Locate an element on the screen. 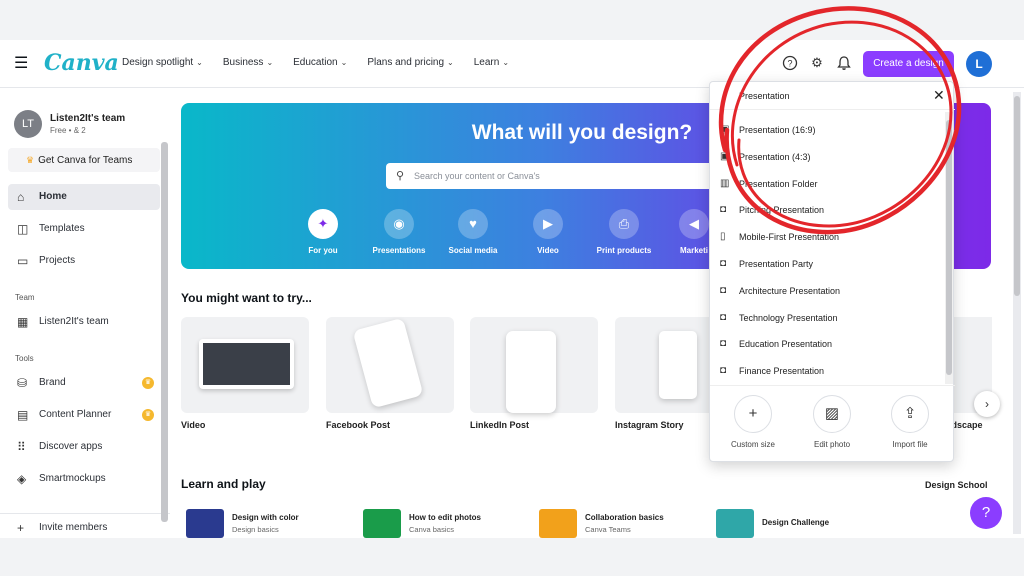 This screenshot has height=576, width=1024. team-switcher: LT Listen2It's team Free • & 2 is located at coordinates (69, 124).